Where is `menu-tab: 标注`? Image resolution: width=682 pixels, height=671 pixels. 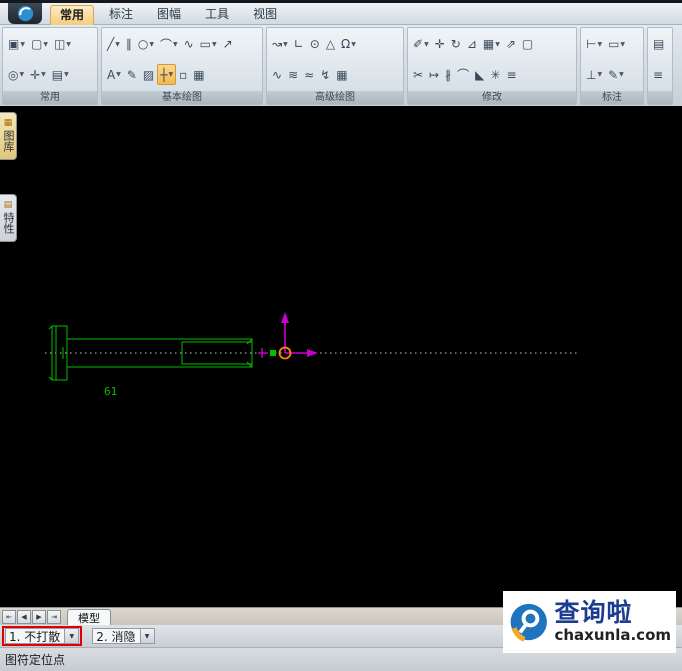
menu-tab: 标注 is located at coordinates (121, 15).